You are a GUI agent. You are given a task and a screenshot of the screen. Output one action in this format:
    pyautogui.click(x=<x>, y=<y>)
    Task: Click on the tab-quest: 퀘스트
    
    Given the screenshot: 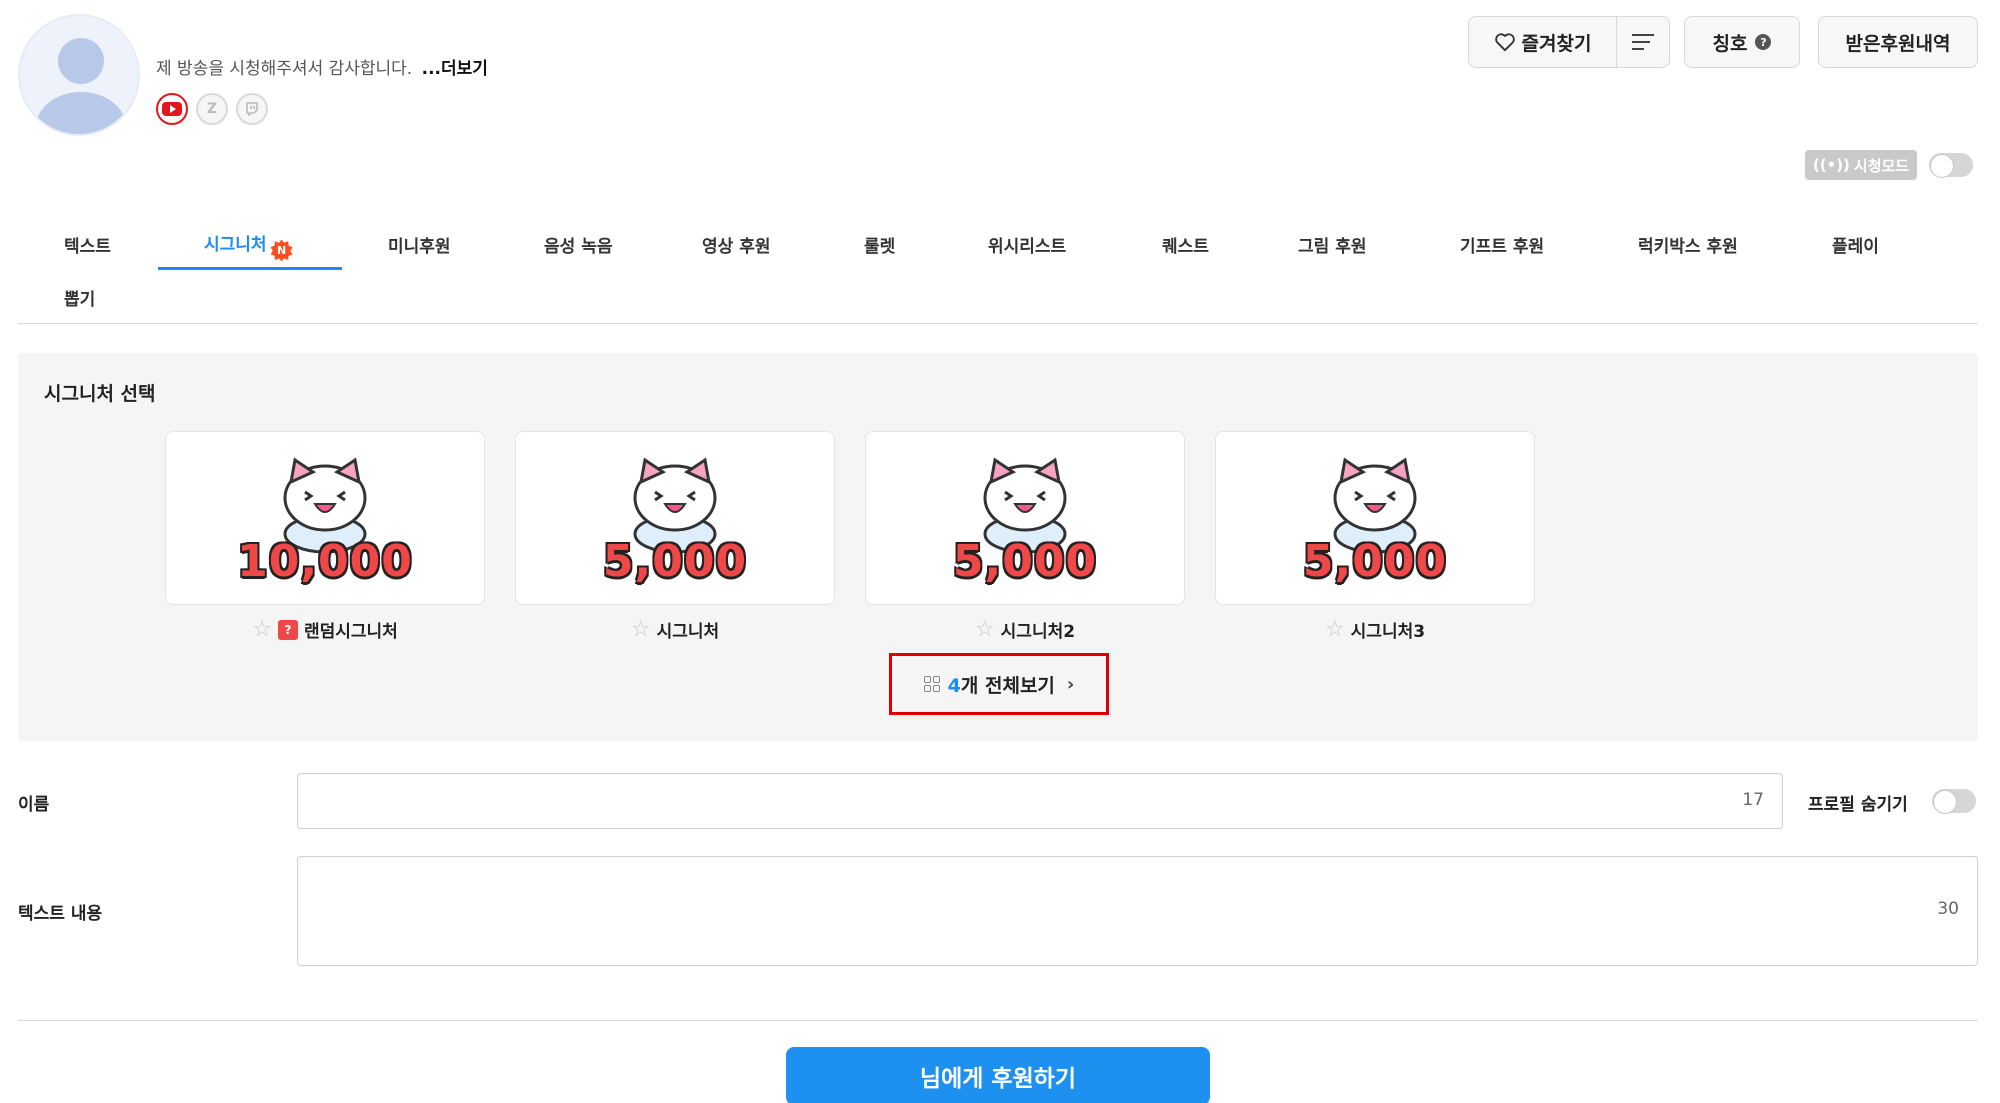 What is the action you would take?
    pyautogui.click(x=1185, y=244)
    